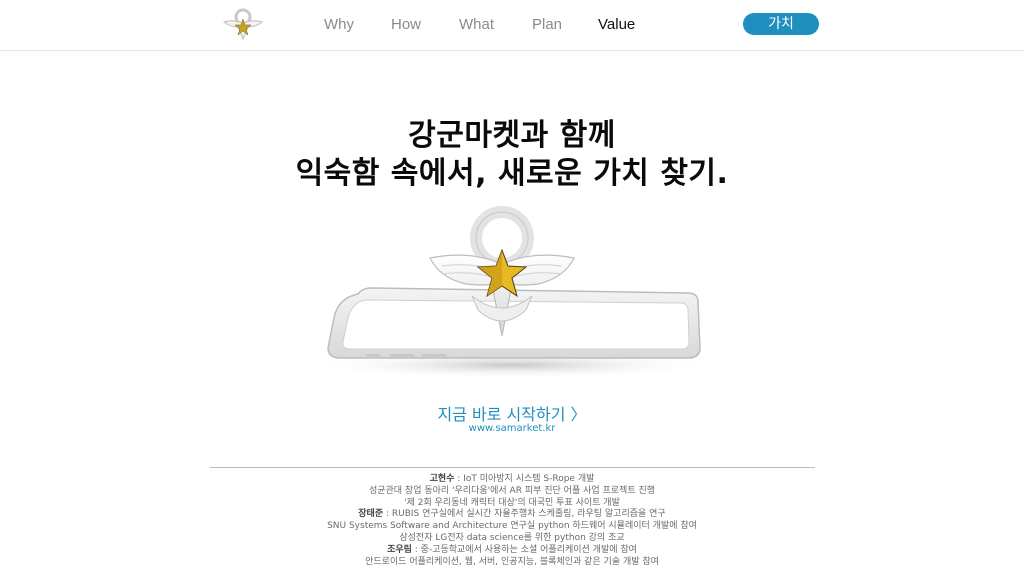 The image size is (1024, 575). Describe the element at coordinates (512, 467) in the screenshot. I see `divider` at that location.